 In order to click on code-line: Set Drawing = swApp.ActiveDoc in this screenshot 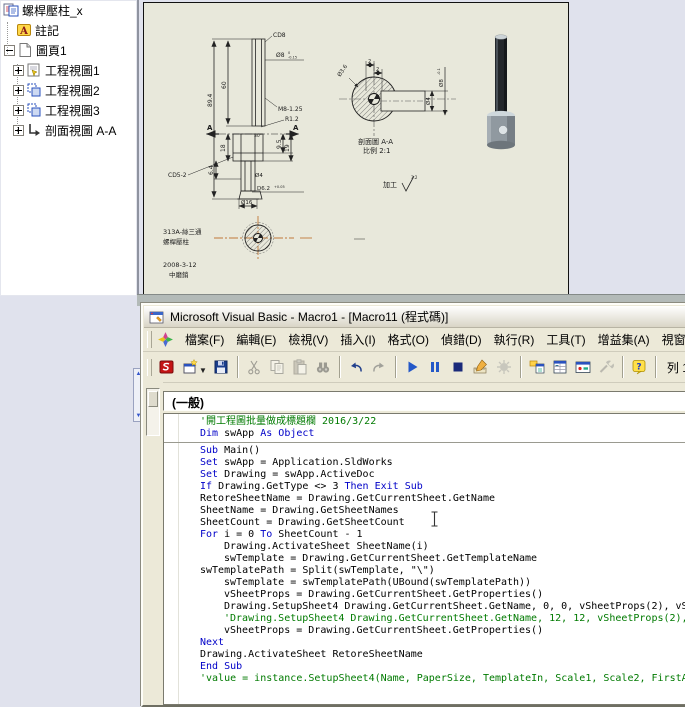, I will do `click(424, 475)`.